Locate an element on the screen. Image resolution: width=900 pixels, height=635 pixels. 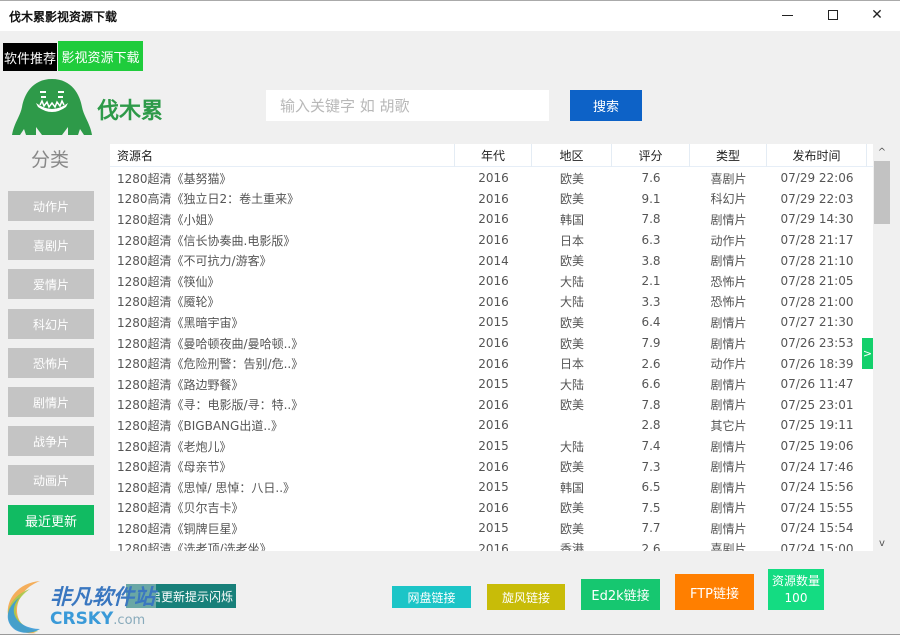
cell-type: 动作片 is located at coordinates (728, 364).